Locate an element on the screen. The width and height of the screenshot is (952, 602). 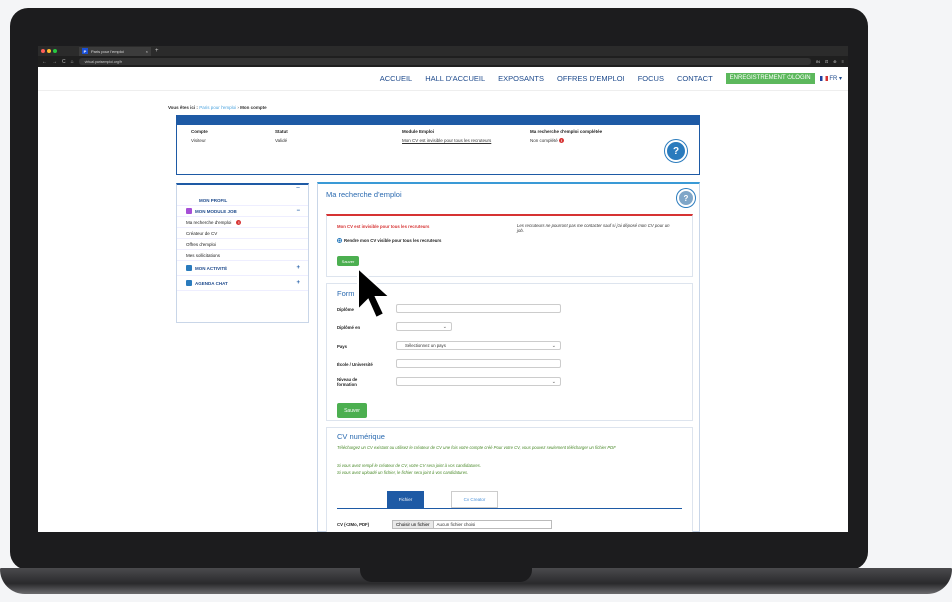
linkedin-extension-icon: IN is located at coordinates (818, 61).